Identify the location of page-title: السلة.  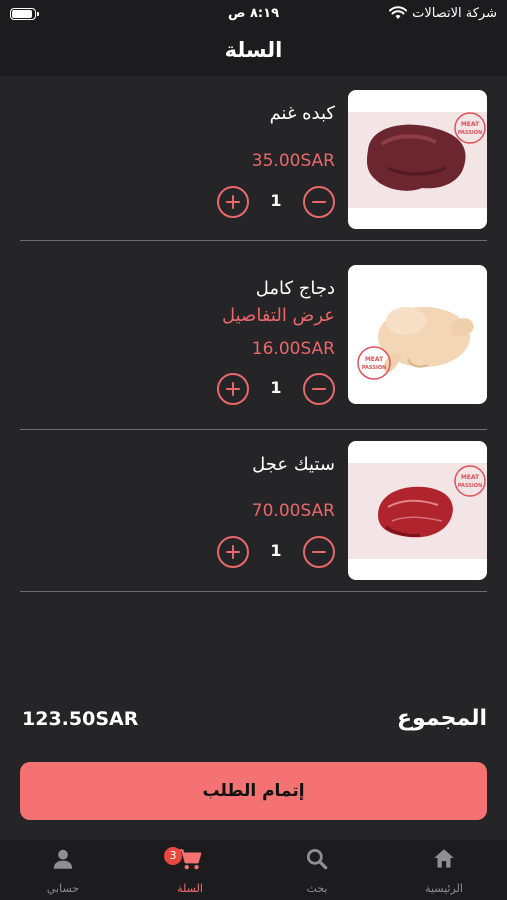
(253, 50).